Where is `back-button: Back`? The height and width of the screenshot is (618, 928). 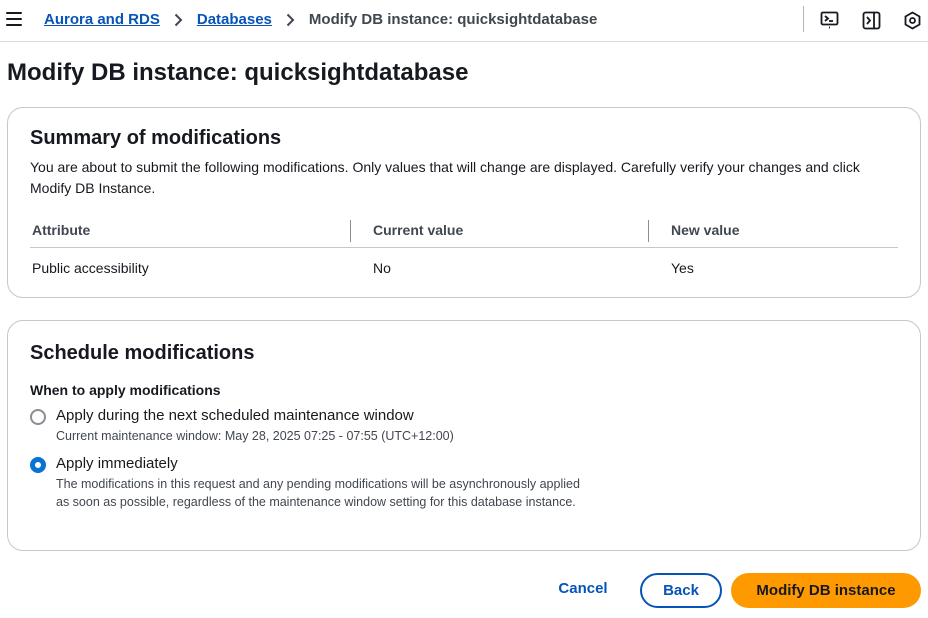 back-button: Back is located at coordinates (681, 590).